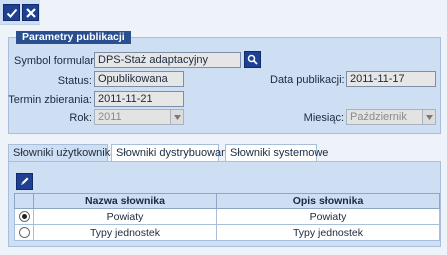  Describe the element at coordinates (167, 60) in the screenshot. I see `symbol-field: DPS-Staż adaptacyjny` at that location.